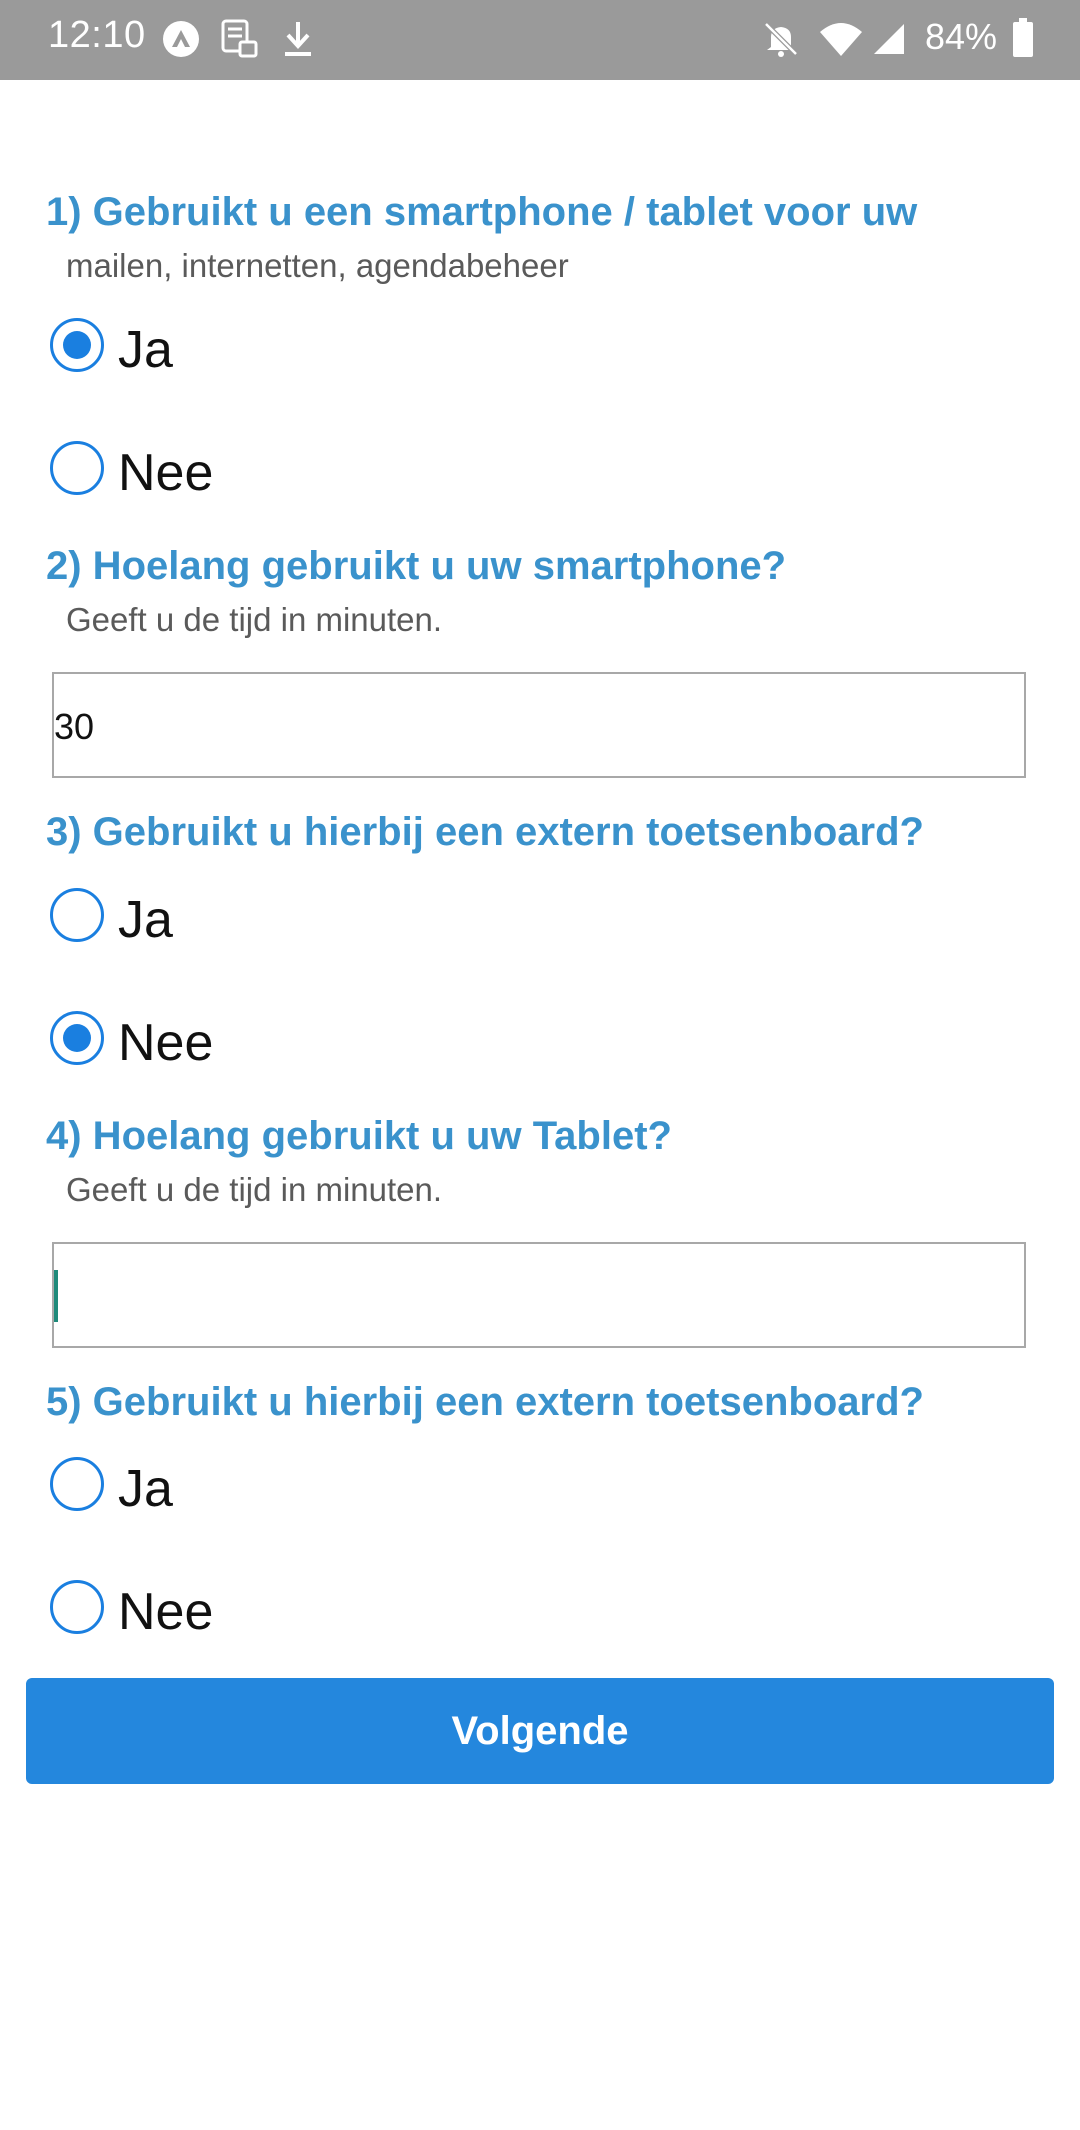  What do you see at coordinates (254, 1189) in the screenshot?
I see `question-4-subtitle: Geeft u de tijd in minuten.` at bounding box center [254, 1189].